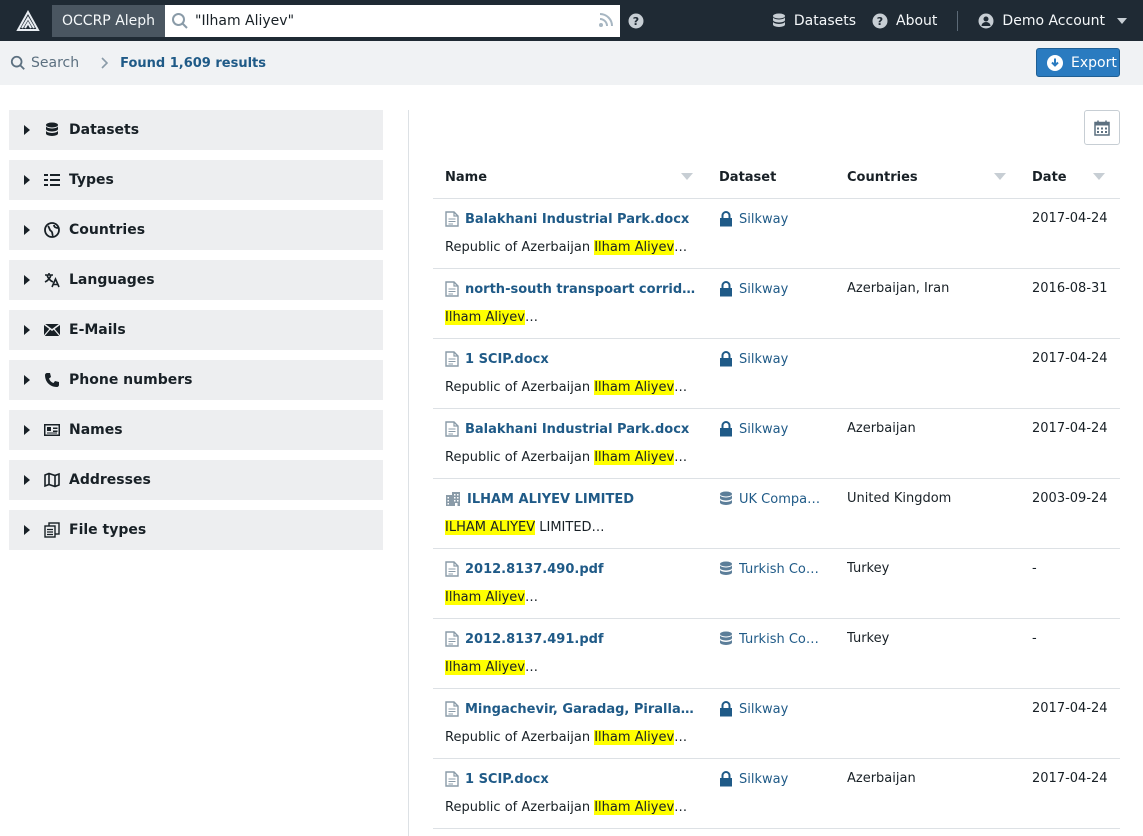  What do you see at coordinates (196, 530) in the screenshot?
I see `facet-file-types: File types` at bounding box center [196, 530].